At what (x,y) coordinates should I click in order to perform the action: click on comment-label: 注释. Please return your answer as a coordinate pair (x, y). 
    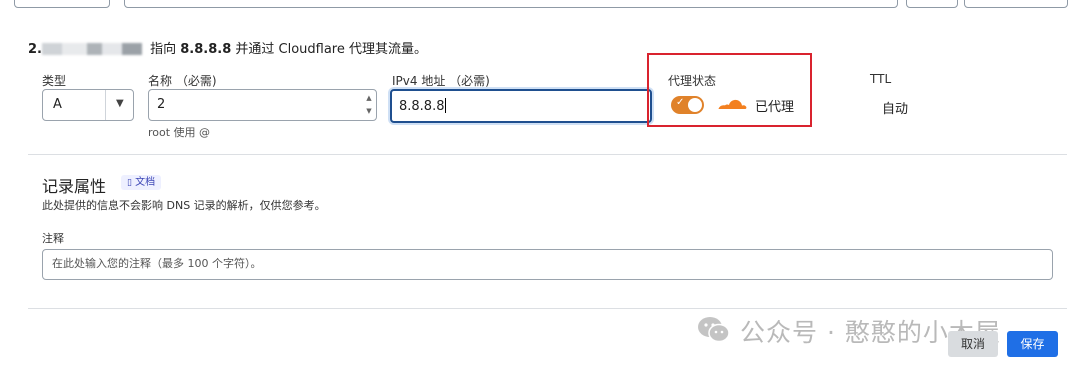
    Looking at the image, I should click on (53, 238).